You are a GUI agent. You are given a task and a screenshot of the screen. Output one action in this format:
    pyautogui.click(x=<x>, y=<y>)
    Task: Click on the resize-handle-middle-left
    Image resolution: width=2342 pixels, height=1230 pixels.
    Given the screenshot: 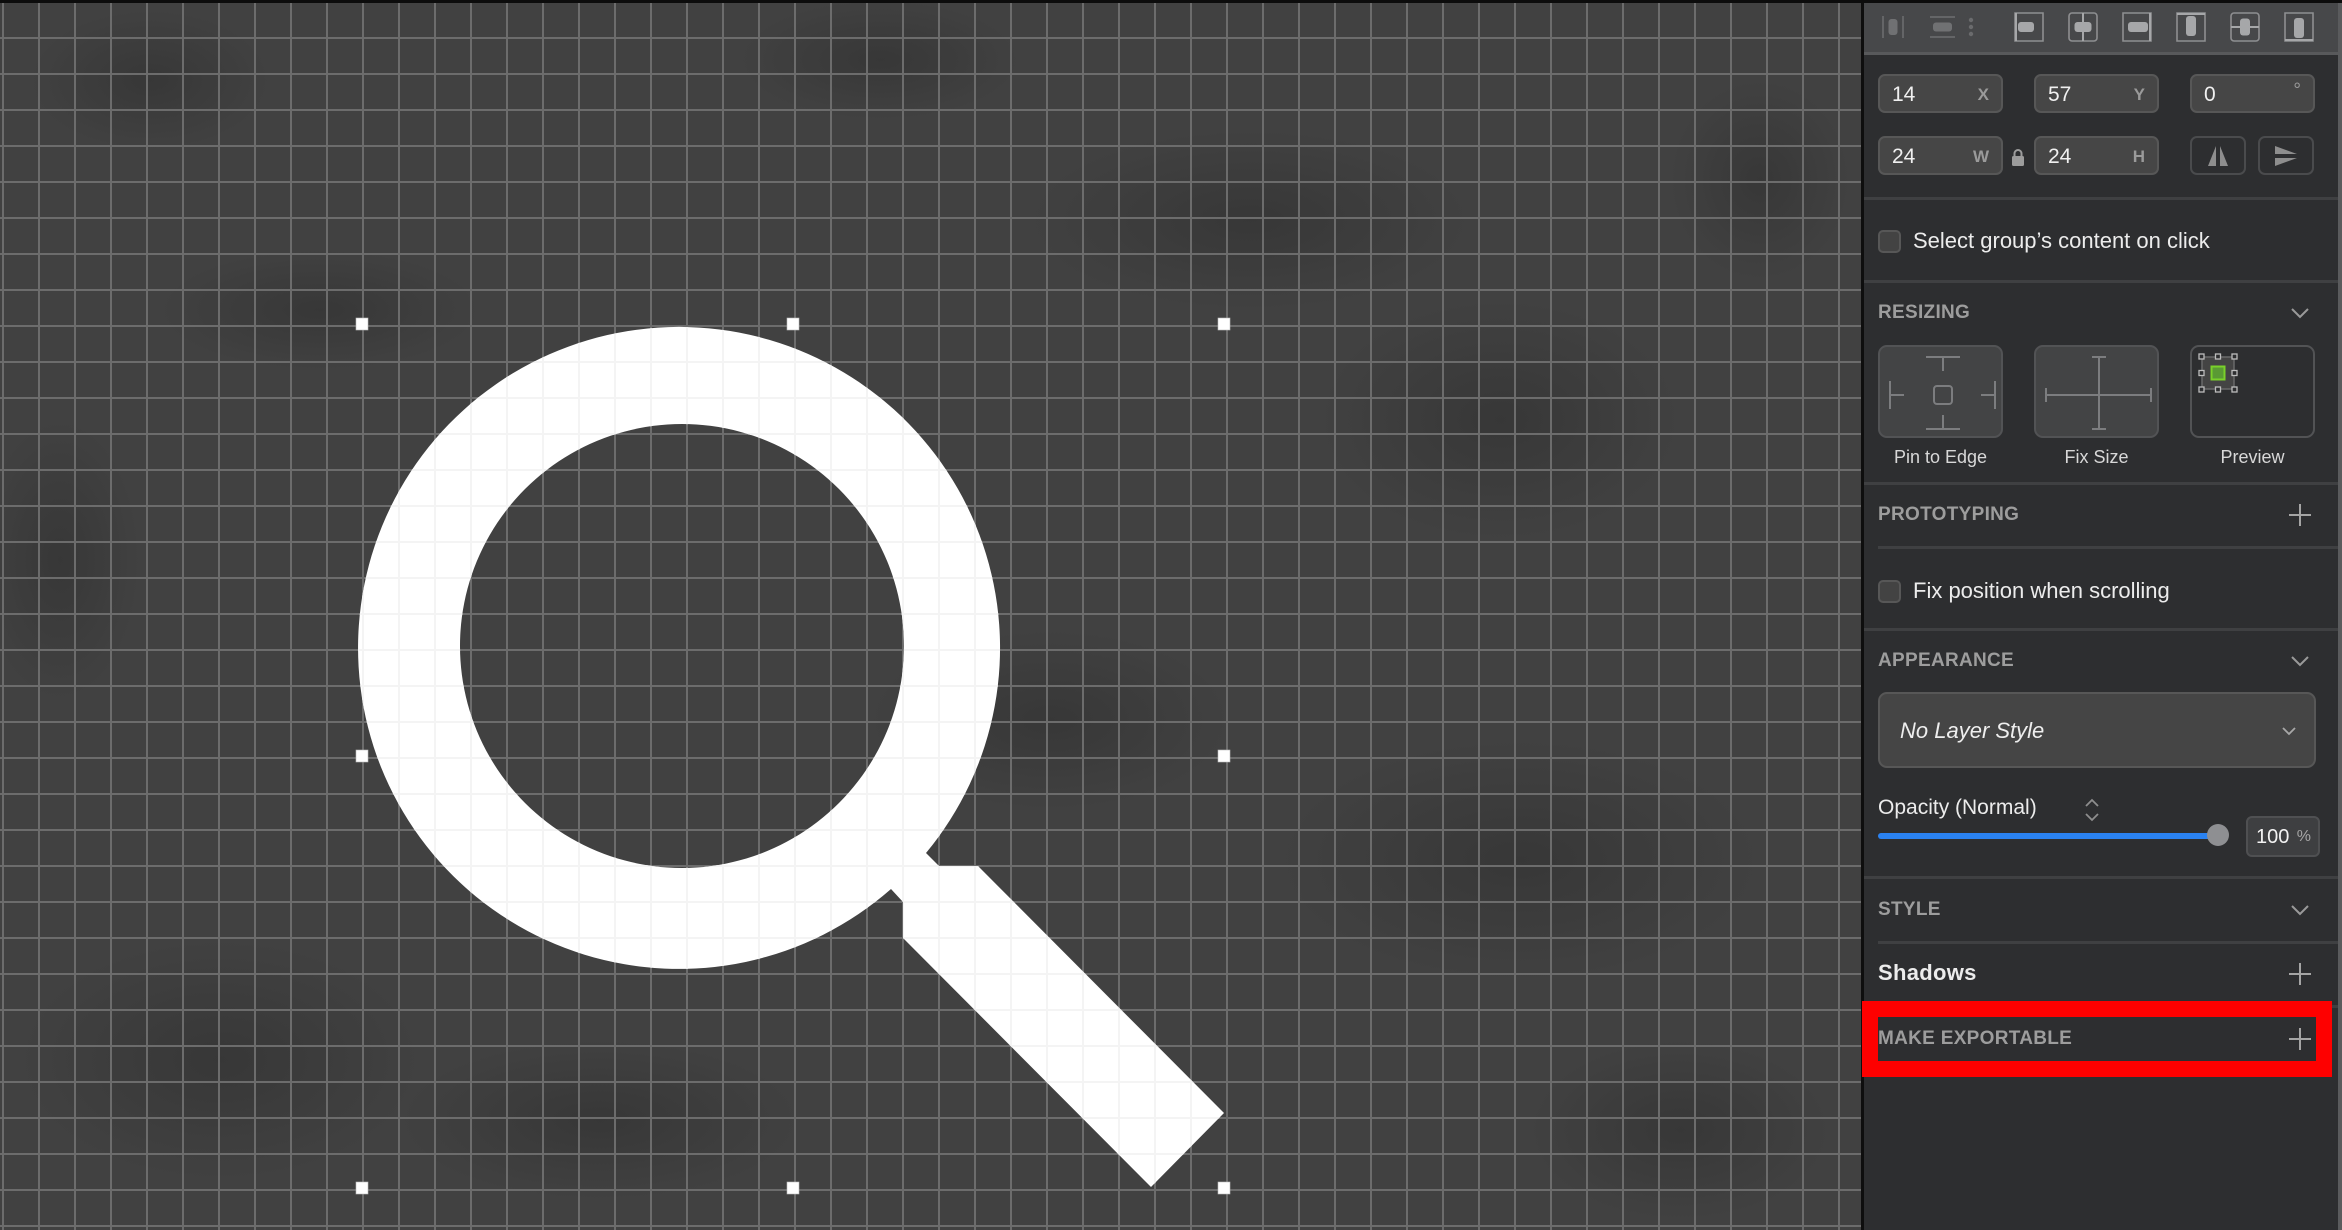 What is the action you would take?
    pyautogui.click(x=362, y=756)
    